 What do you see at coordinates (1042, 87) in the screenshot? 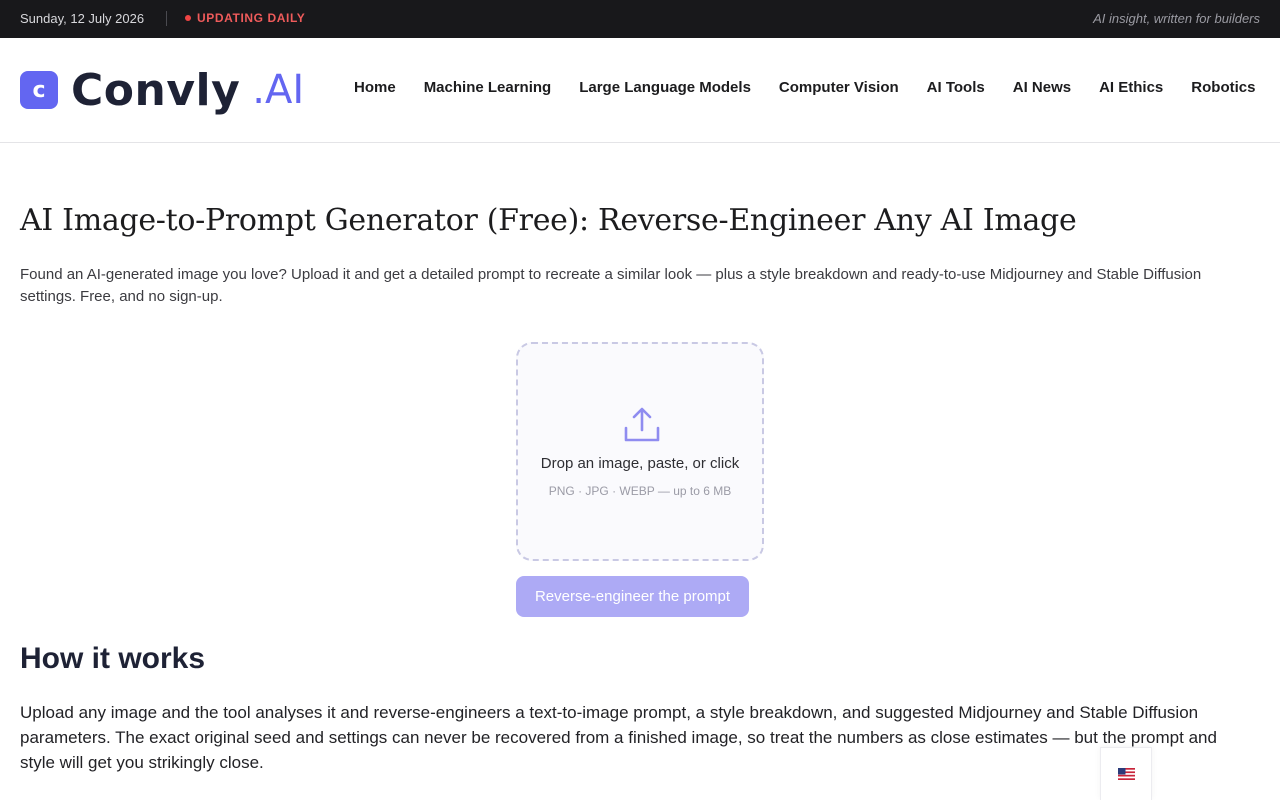
I see `nav-item-ai-news: AI News` at bounding box center [1042, 87].